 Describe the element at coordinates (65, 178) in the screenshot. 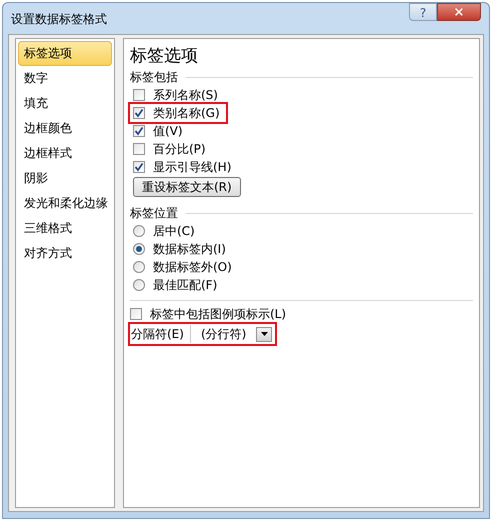

I see `sidebar-item: 阴影` at that location.